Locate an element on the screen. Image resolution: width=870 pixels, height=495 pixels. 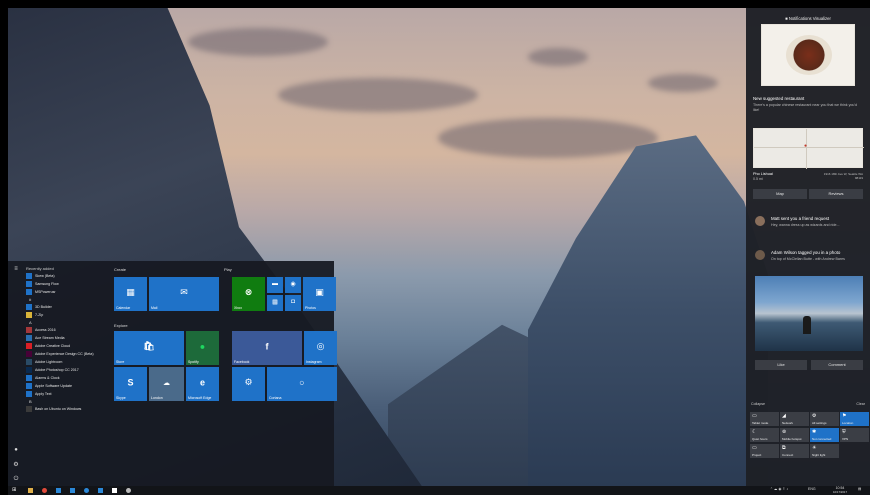
app-list-item: Adobe Photoshop CC 2017 is located at coordinates (67, 370).